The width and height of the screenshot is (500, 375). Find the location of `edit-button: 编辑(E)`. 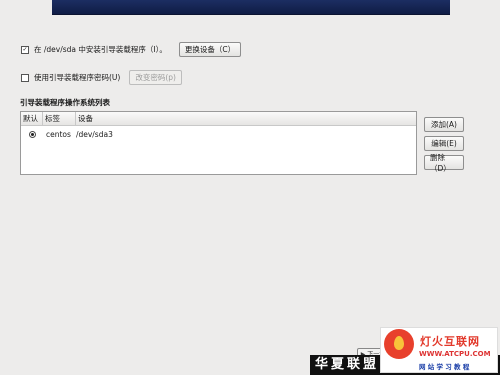

edit-button: 编辑(E) is located at coordinates (444, 143).